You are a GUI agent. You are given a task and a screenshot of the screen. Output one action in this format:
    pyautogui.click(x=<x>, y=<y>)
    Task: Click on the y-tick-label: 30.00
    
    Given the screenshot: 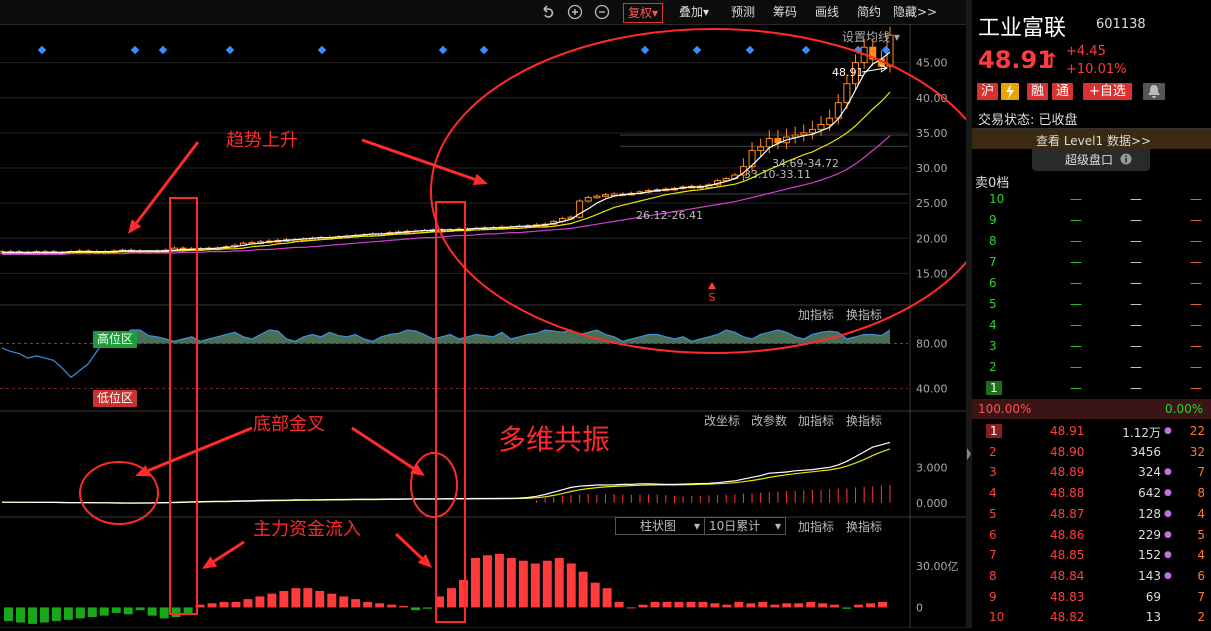 What is the action you would take?
    pyautogui.click(x=932, y=168)
    